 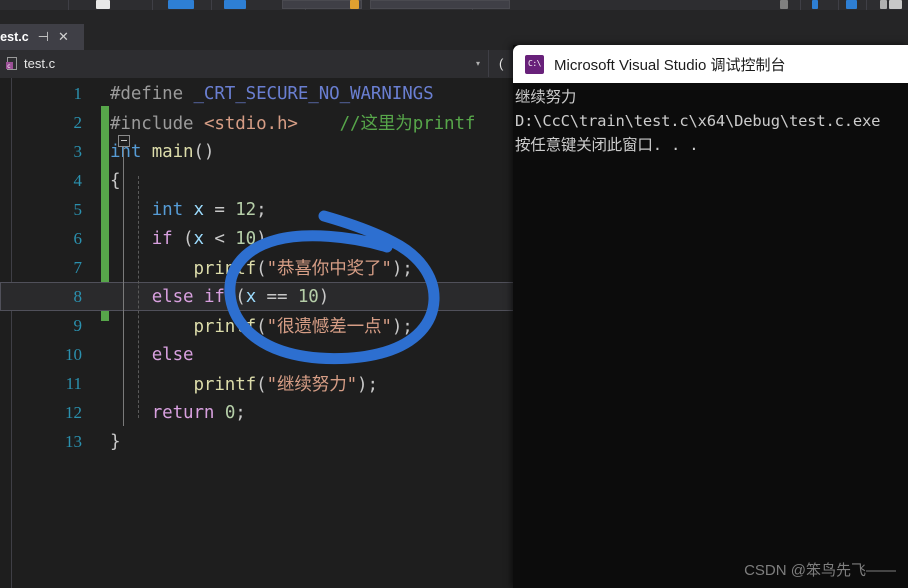 What do you see at coordinates (546, 97) in the screenshot?
I see `console-output-line: 继续努力` at bounding box center [546, 97].